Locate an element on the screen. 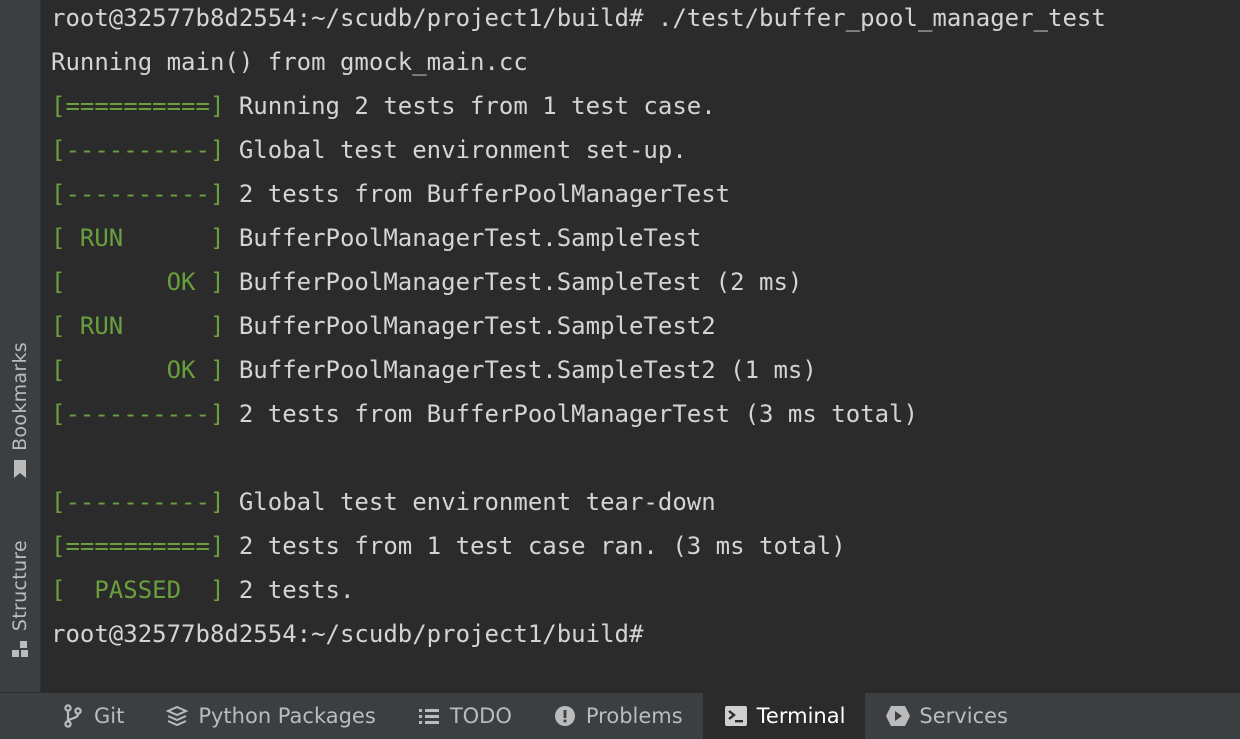  git-branch-icon is located at coordinates (73, 716).